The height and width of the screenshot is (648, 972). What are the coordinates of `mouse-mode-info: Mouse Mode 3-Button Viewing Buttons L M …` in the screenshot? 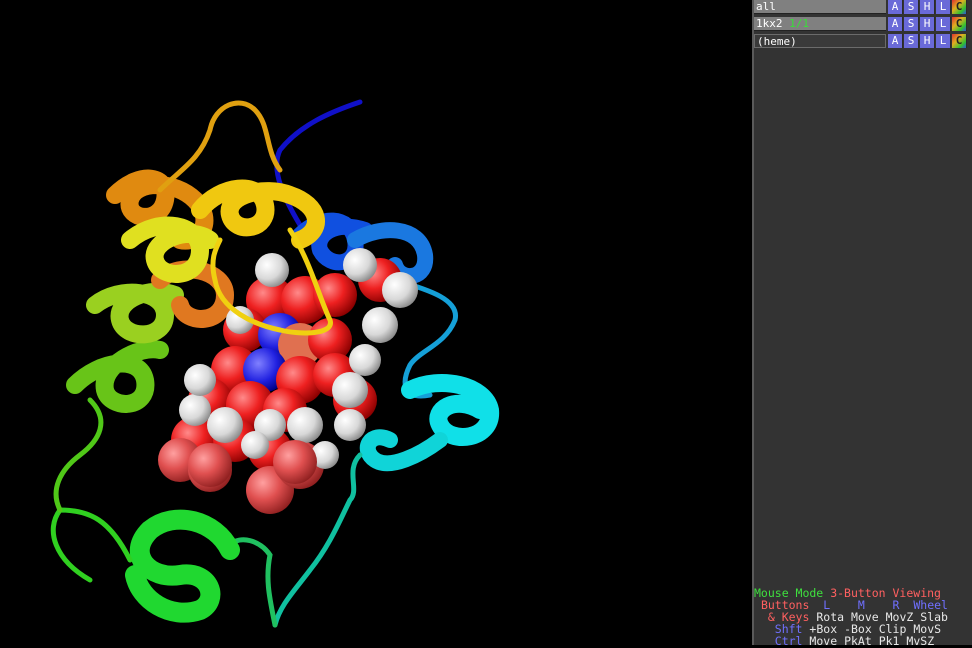 It's located at (863, 617).